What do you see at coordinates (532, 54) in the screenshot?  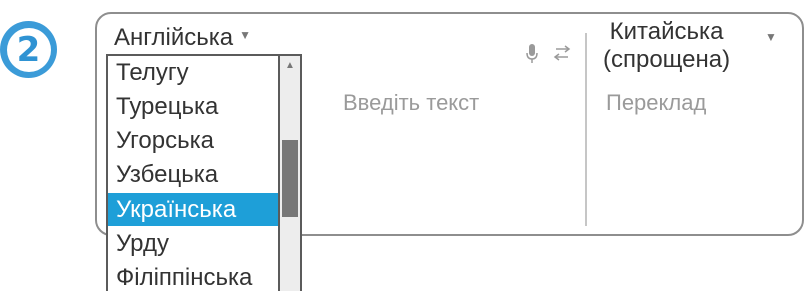 I see `microphone-icon` at bounding box center [532, 54].